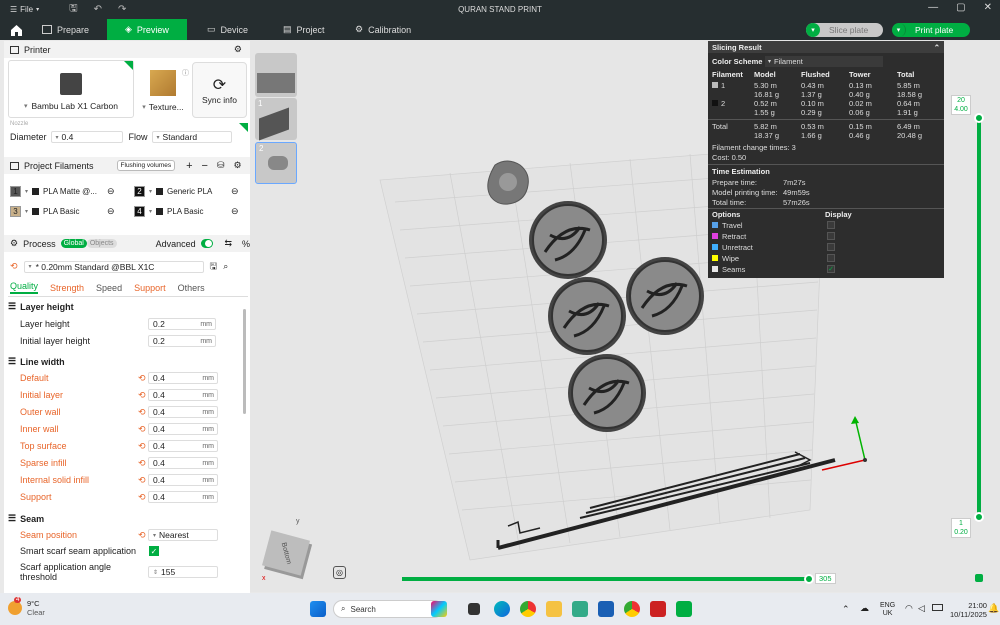 Image resolution: width=1000 pixels, height=625 pixels. Describe the element at coordinates (384, 29) in the screenshot. I see `tab-calibration: ⚙ Calibration` at that location.